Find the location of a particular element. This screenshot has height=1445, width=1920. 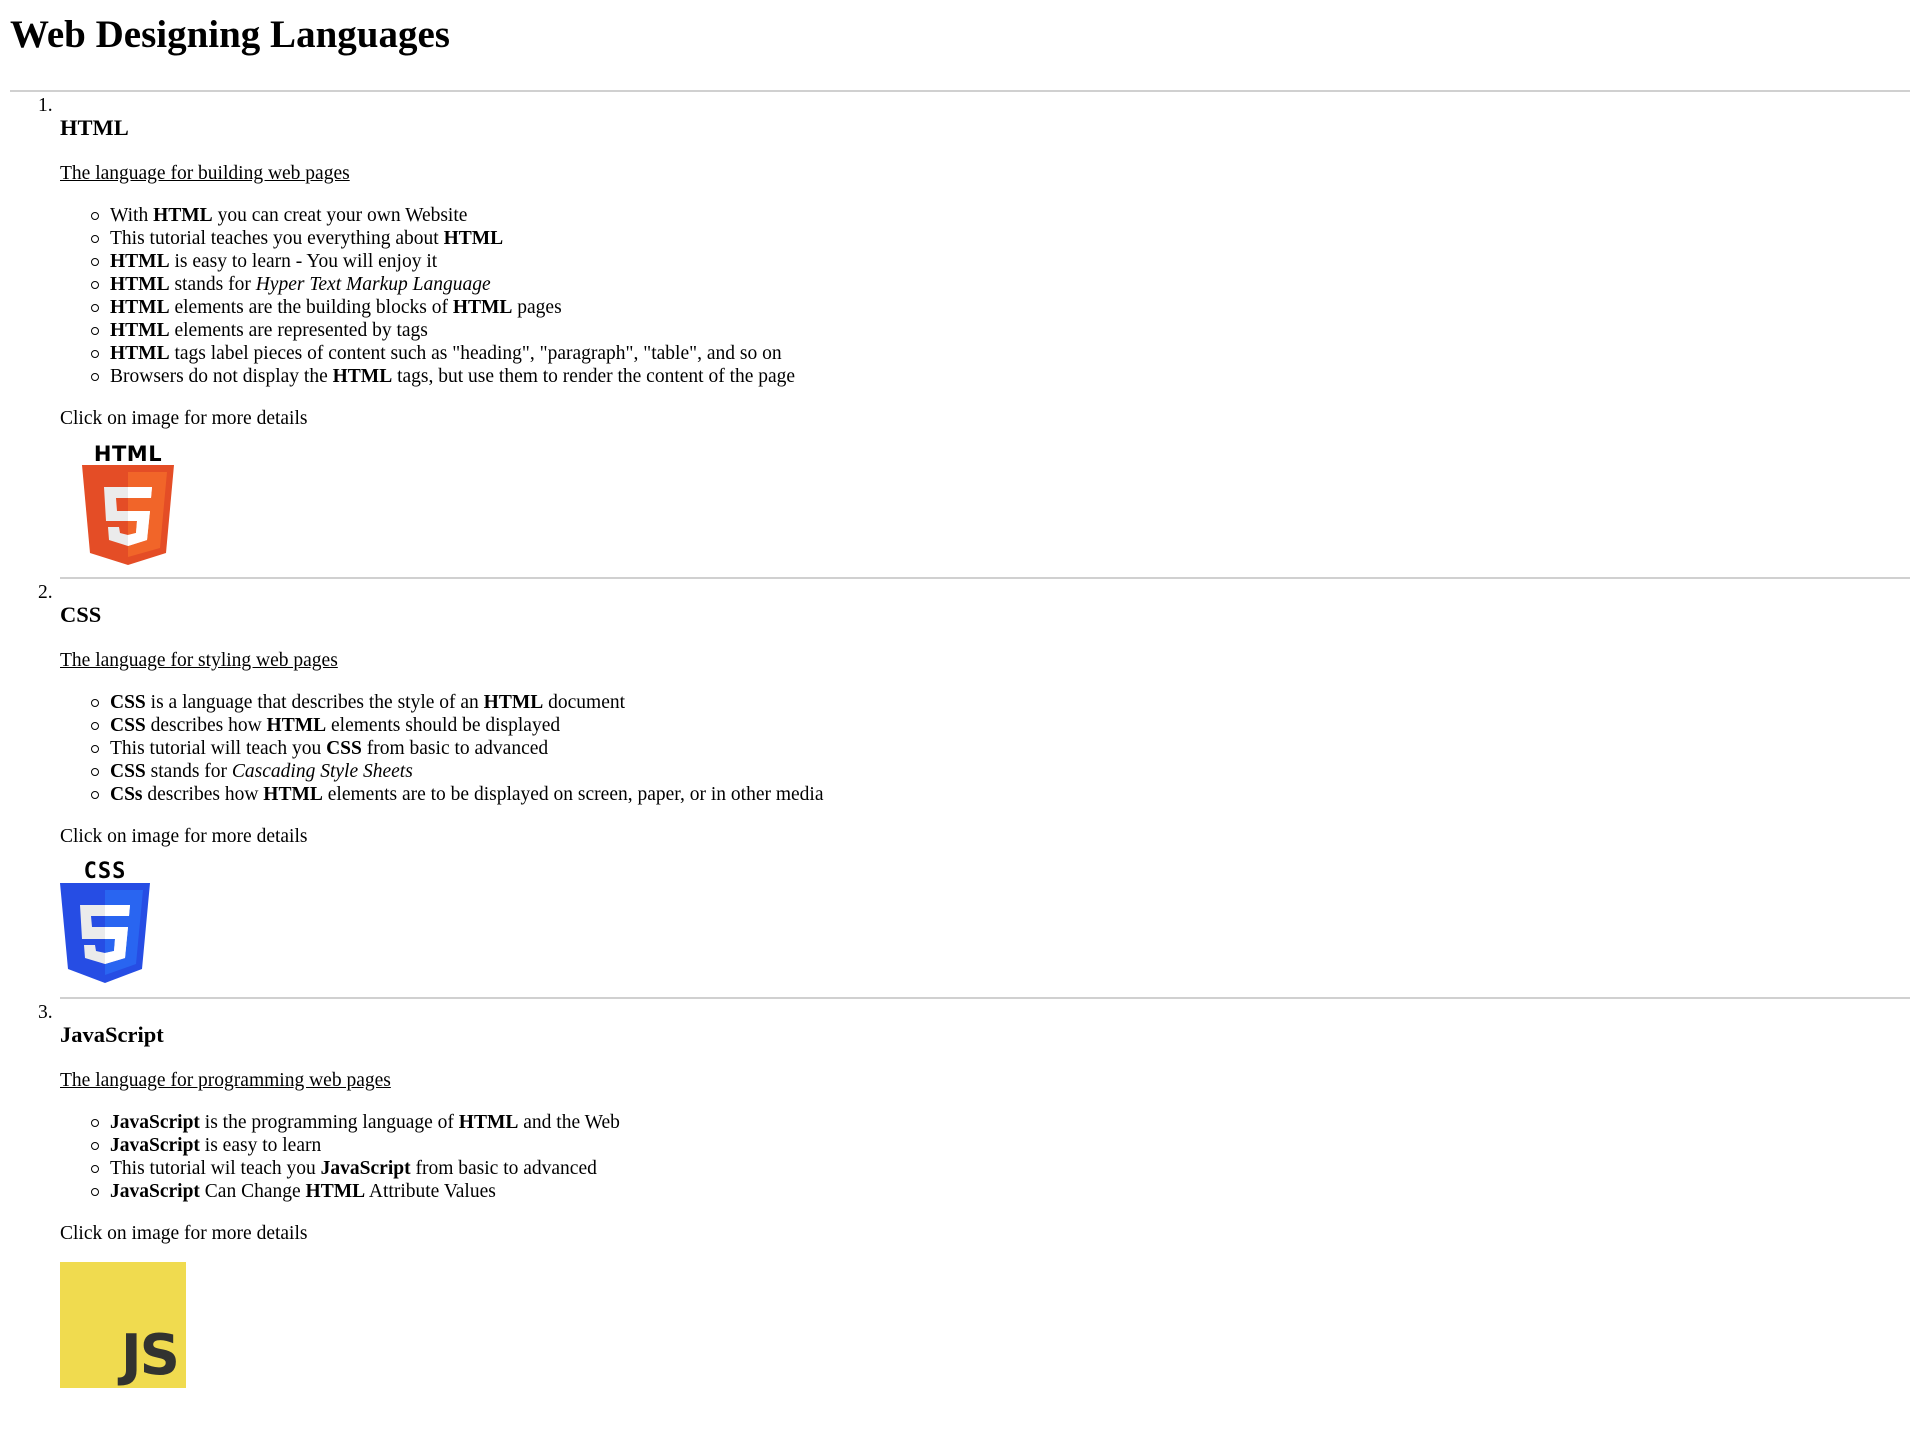

css3-logo-icon: CSS is located at coordinates (110, 926).